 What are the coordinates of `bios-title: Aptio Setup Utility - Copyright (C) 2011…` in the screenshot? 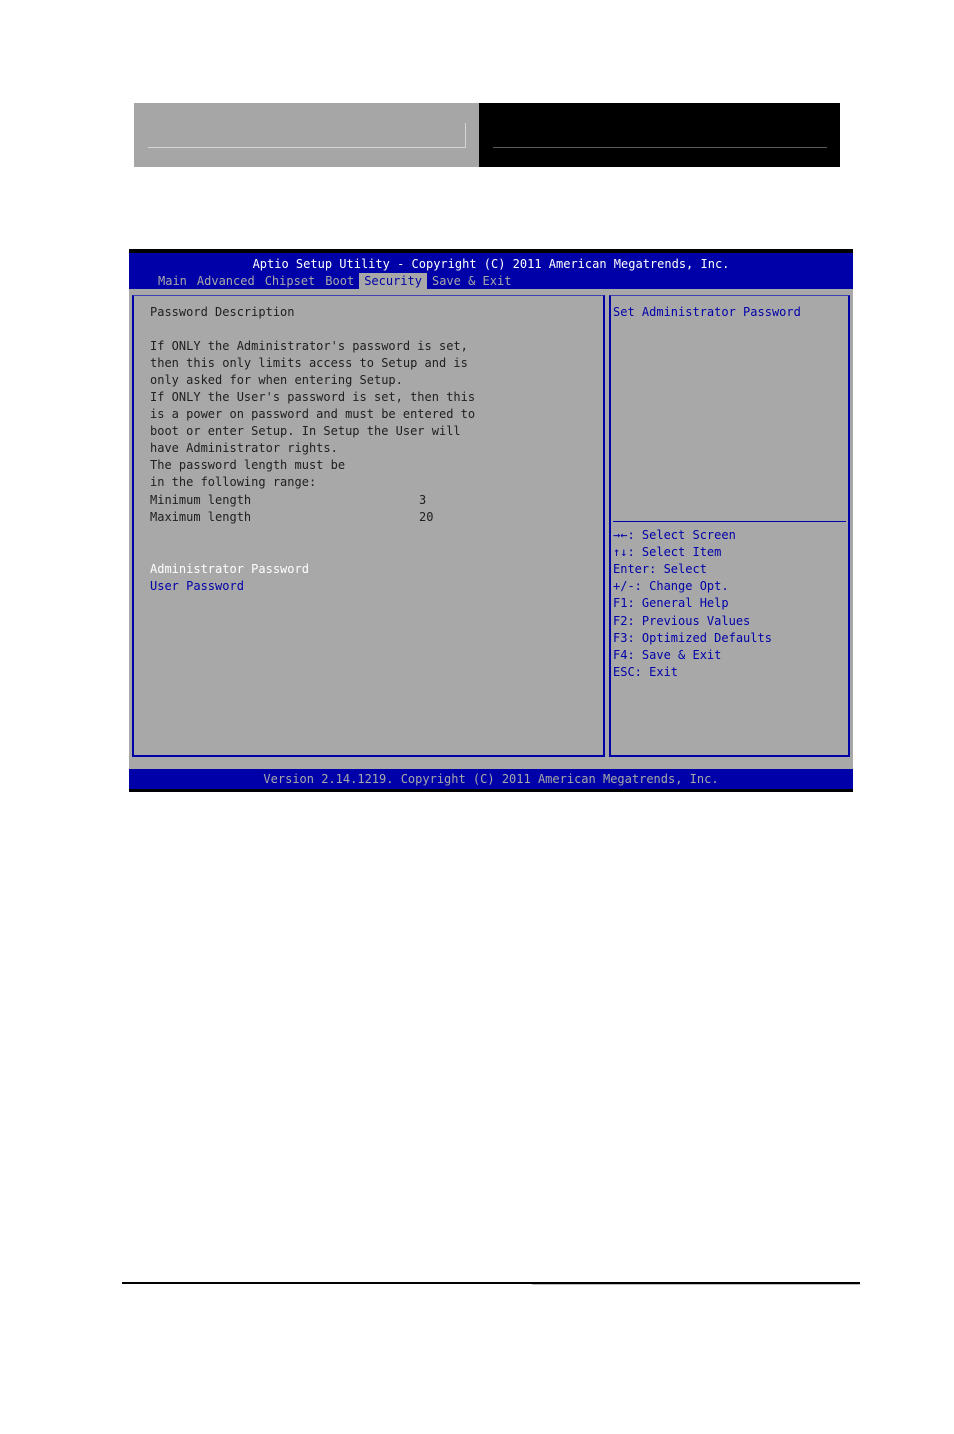 It's located at (491, 264).